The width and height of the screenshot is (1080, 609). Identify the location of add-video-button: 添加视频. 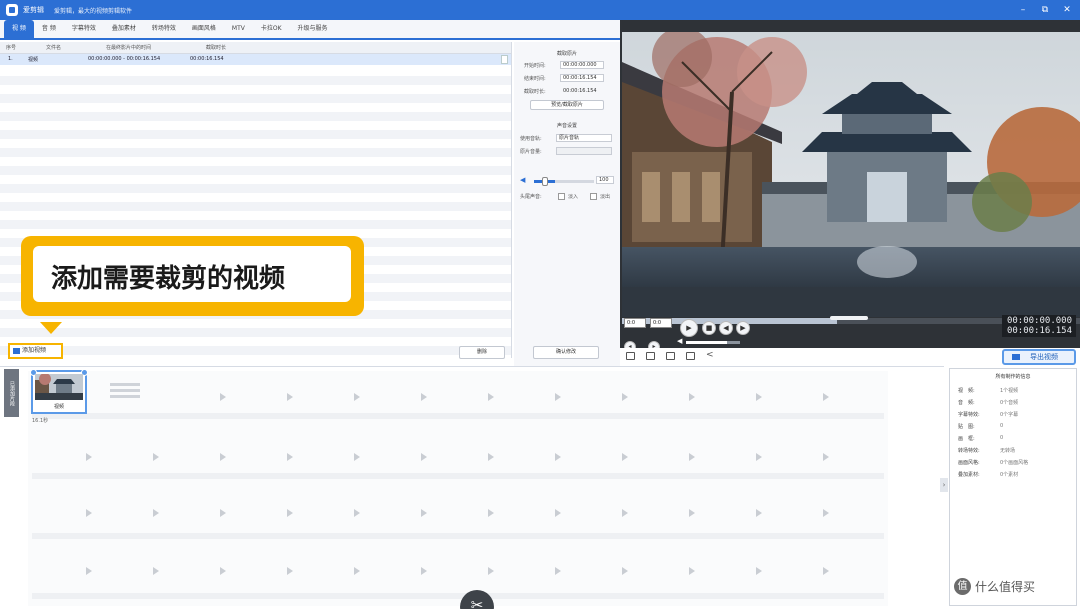
(35, 351).